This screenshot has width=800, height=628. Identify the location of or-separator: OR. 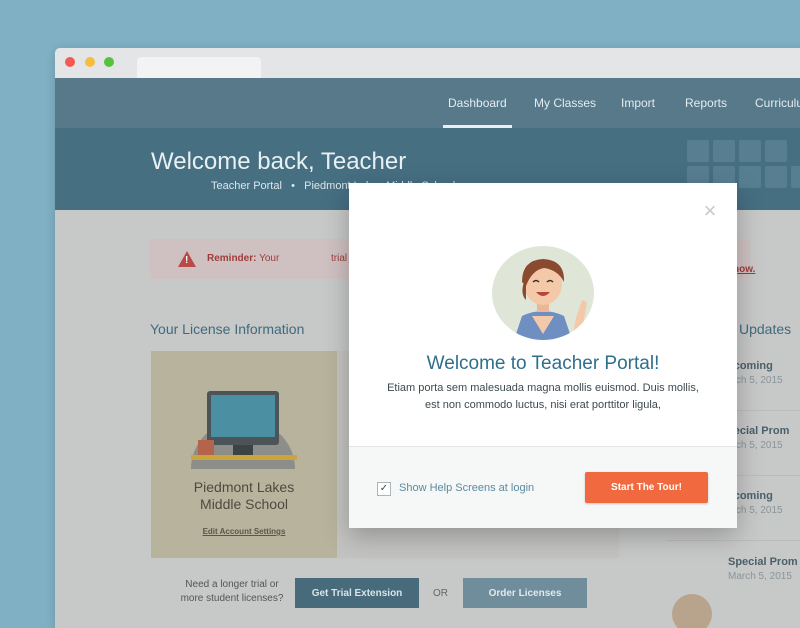
(440, 593).